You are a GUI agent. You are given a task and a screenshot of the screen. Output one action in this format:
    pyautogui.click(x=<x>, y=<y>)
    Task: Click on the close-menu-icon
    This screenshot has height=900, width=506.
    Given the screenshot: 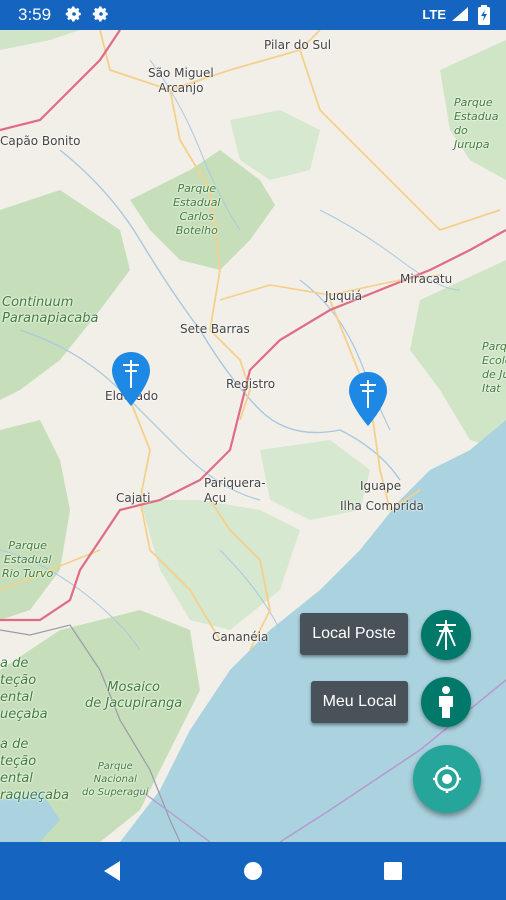 What is the action you would take?
    pyautogui.click(x=447, y=779)
    